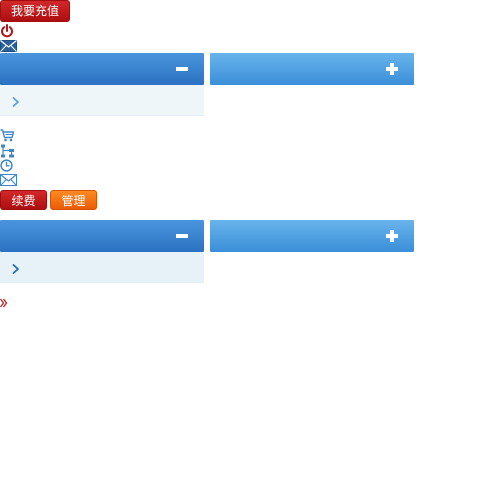 The image size is (500, 500). I want to click on panel-2-header-right, so click(312, 236).